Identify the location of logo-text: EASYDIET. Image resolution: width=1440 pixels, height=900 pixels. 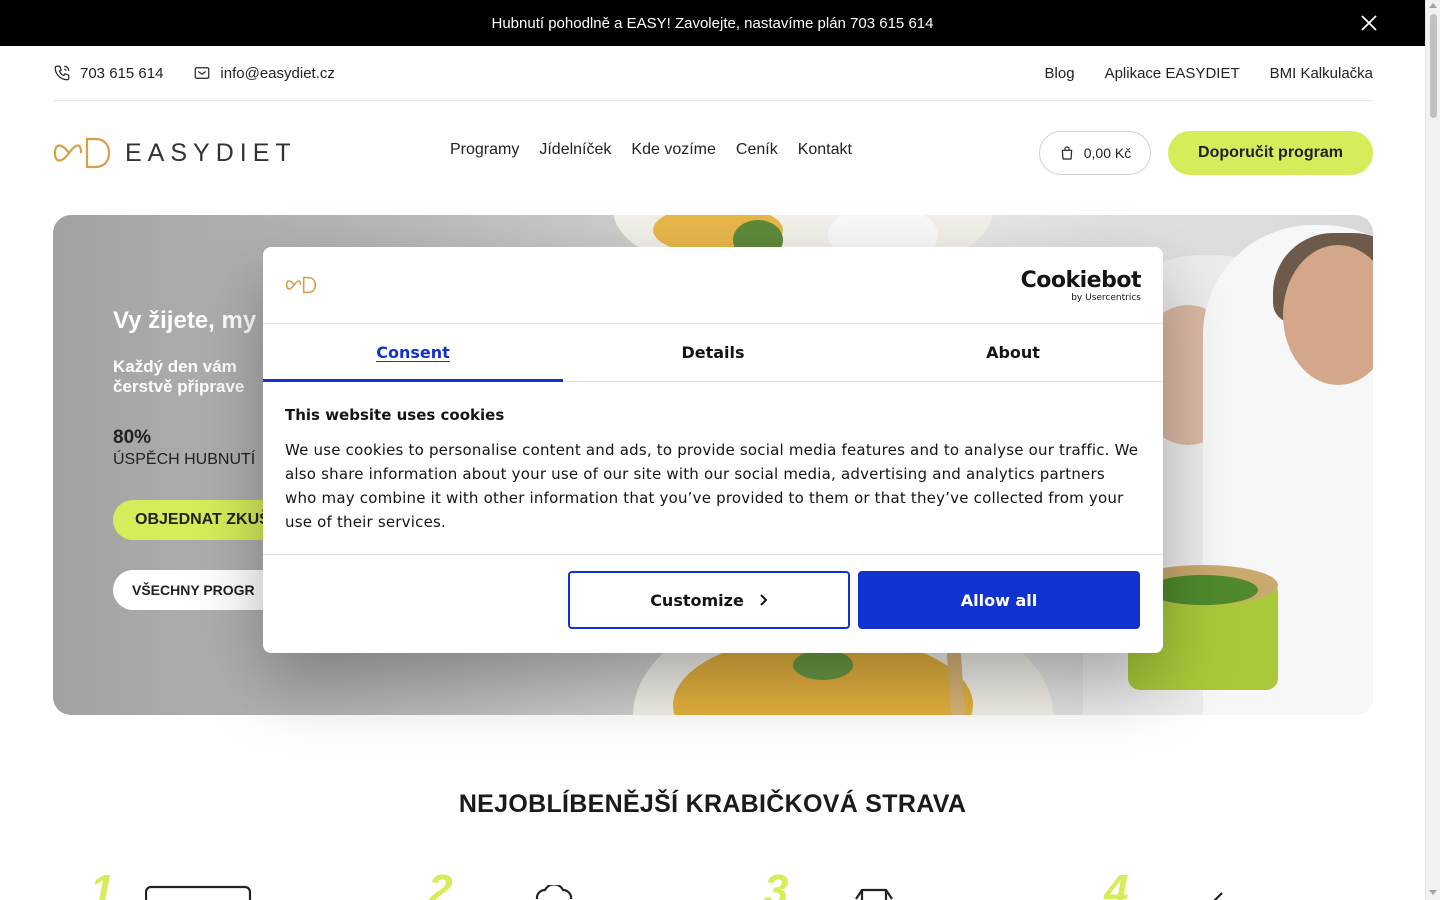
(211, 152).